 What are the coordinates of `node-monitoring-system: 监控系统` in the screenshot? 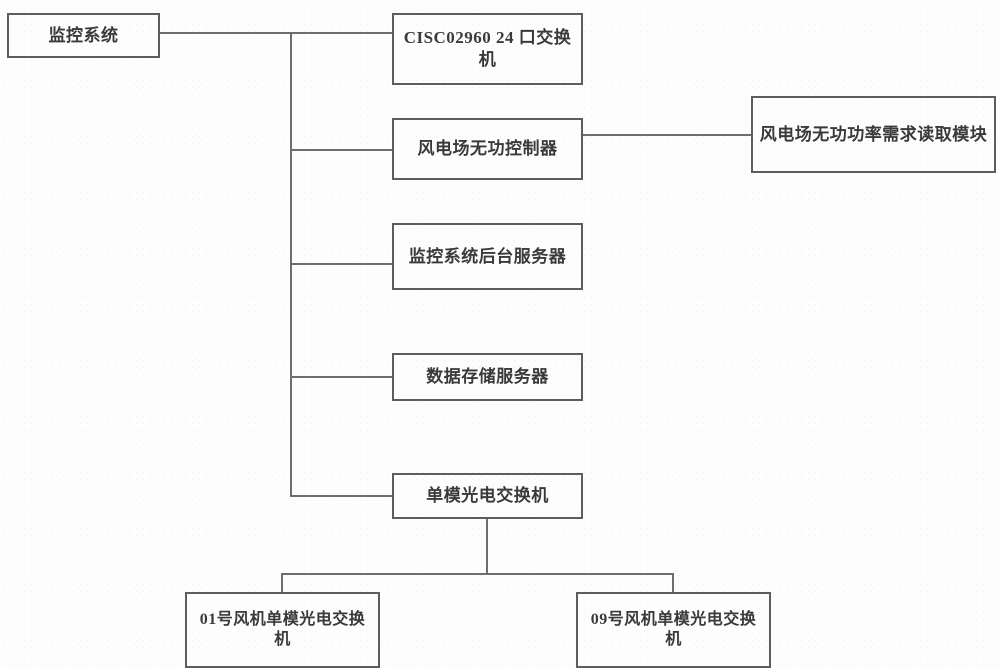 It's located at (83, 35).